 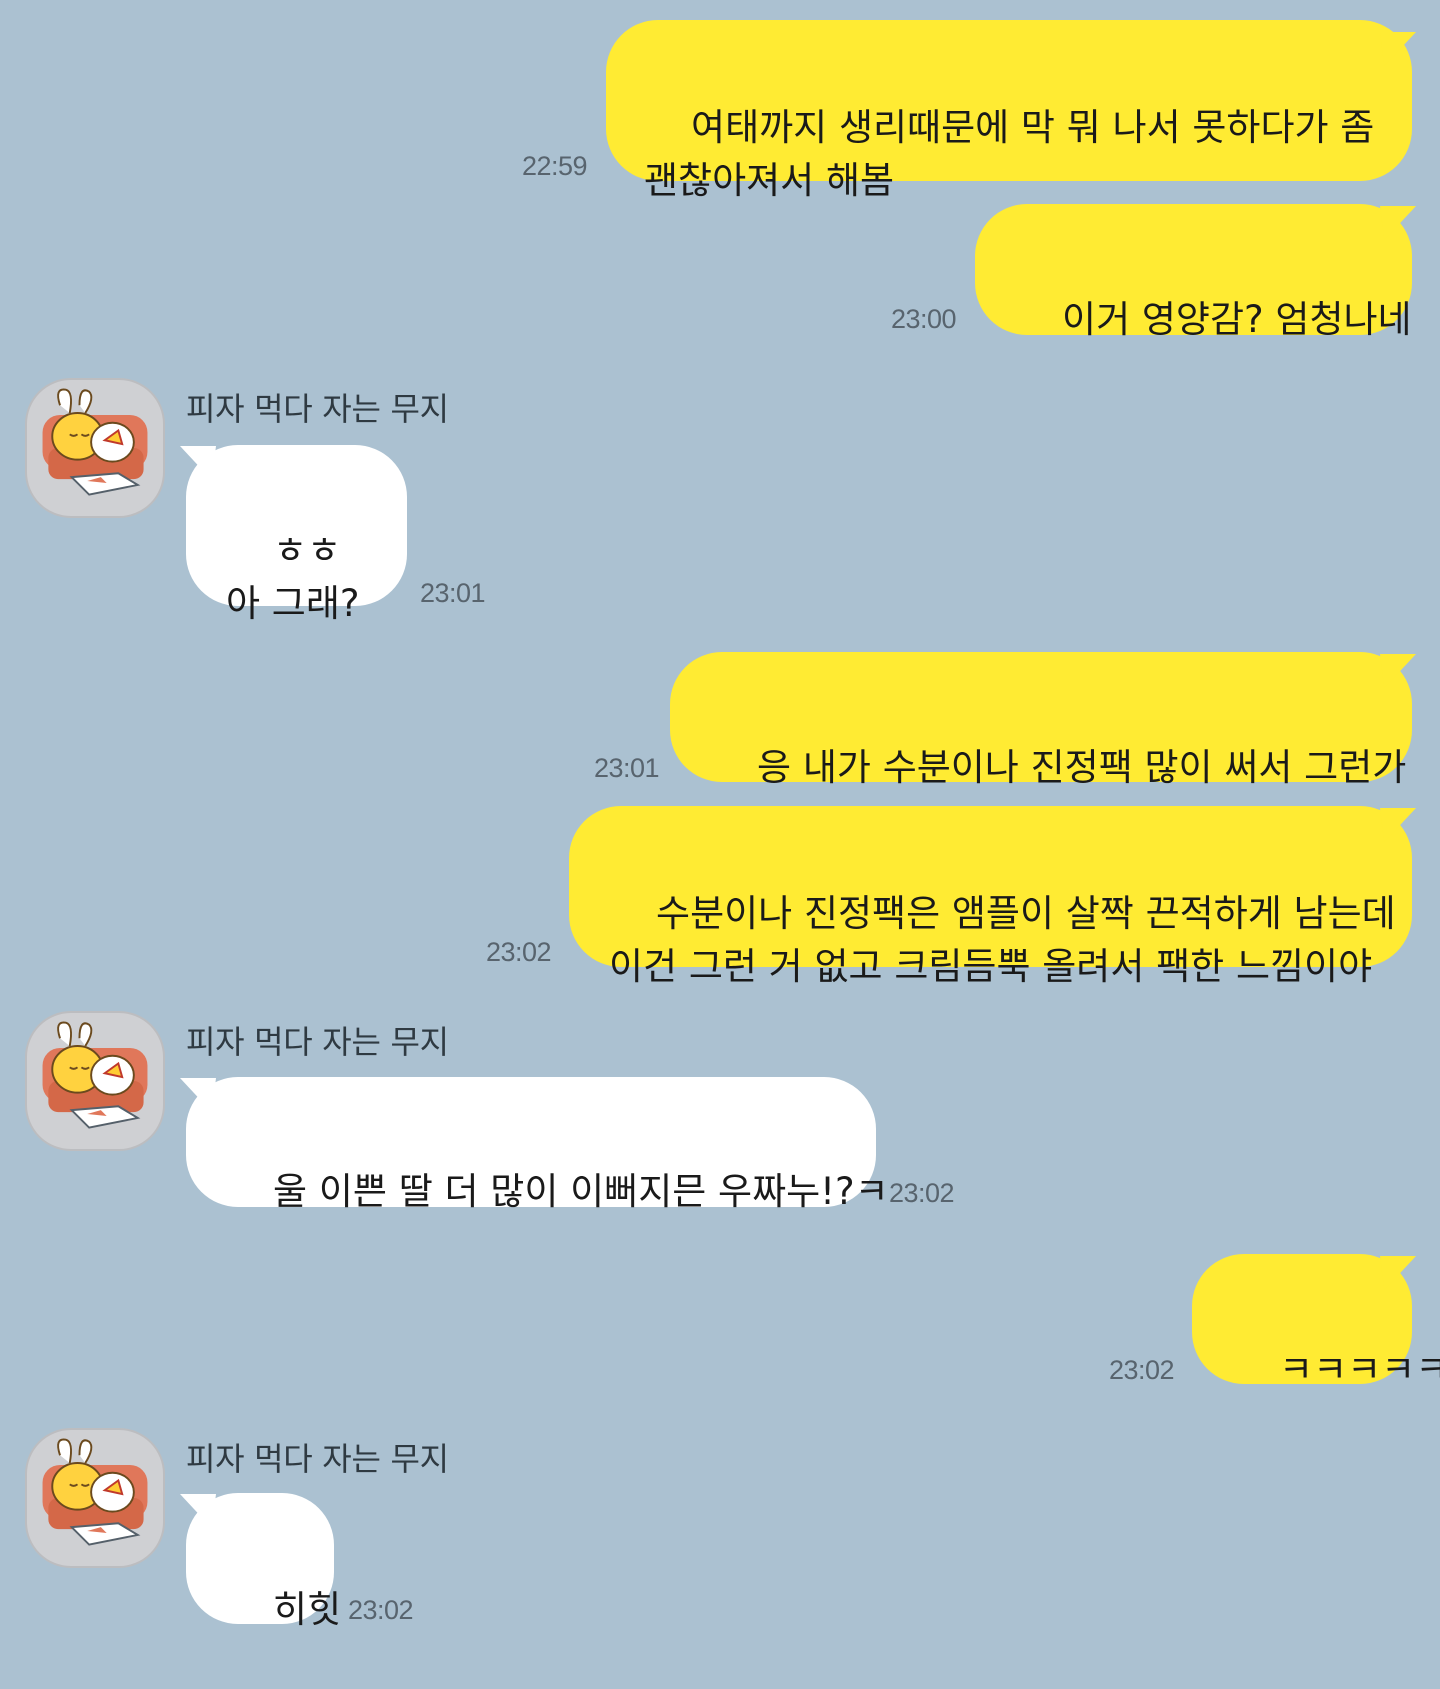 I want to click on message-text: 응 내가 수분이나 진정팩 많이 써서 그런가, so click(x=1082, y=767).